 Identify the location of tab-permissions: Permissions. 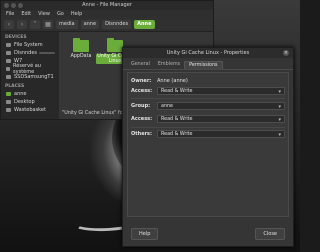
(203, 65).